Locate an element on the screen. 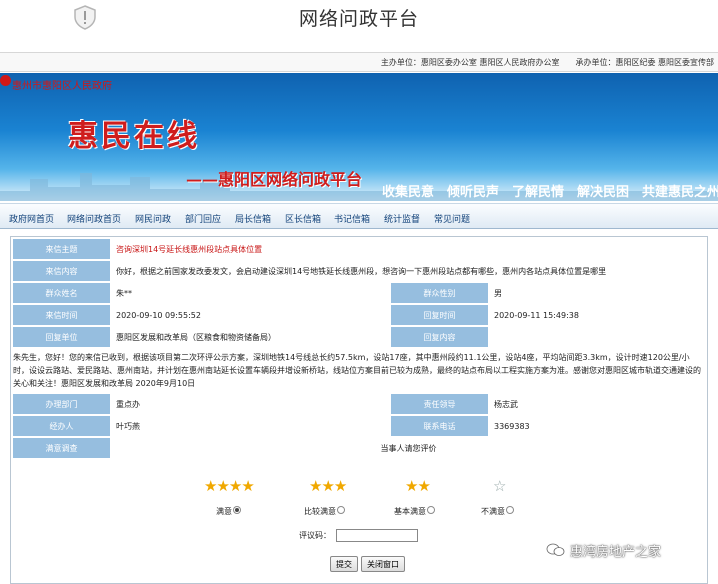 The width and height of the screenshot is (718, 584). leader-label: 责任领导 is located at coordinates (439, 404).